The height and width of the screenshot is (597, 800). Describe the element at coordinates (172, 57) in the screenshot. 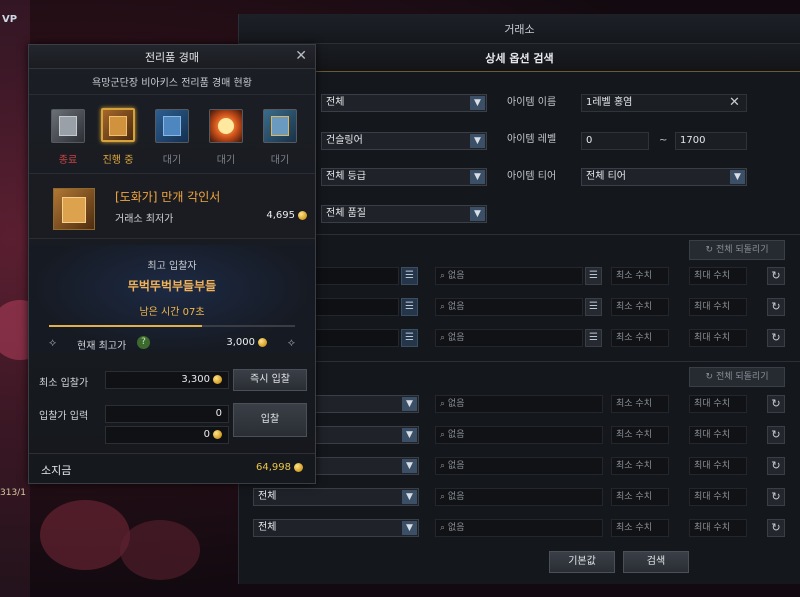

I see `auction-title: 전리품 경매` at that location.